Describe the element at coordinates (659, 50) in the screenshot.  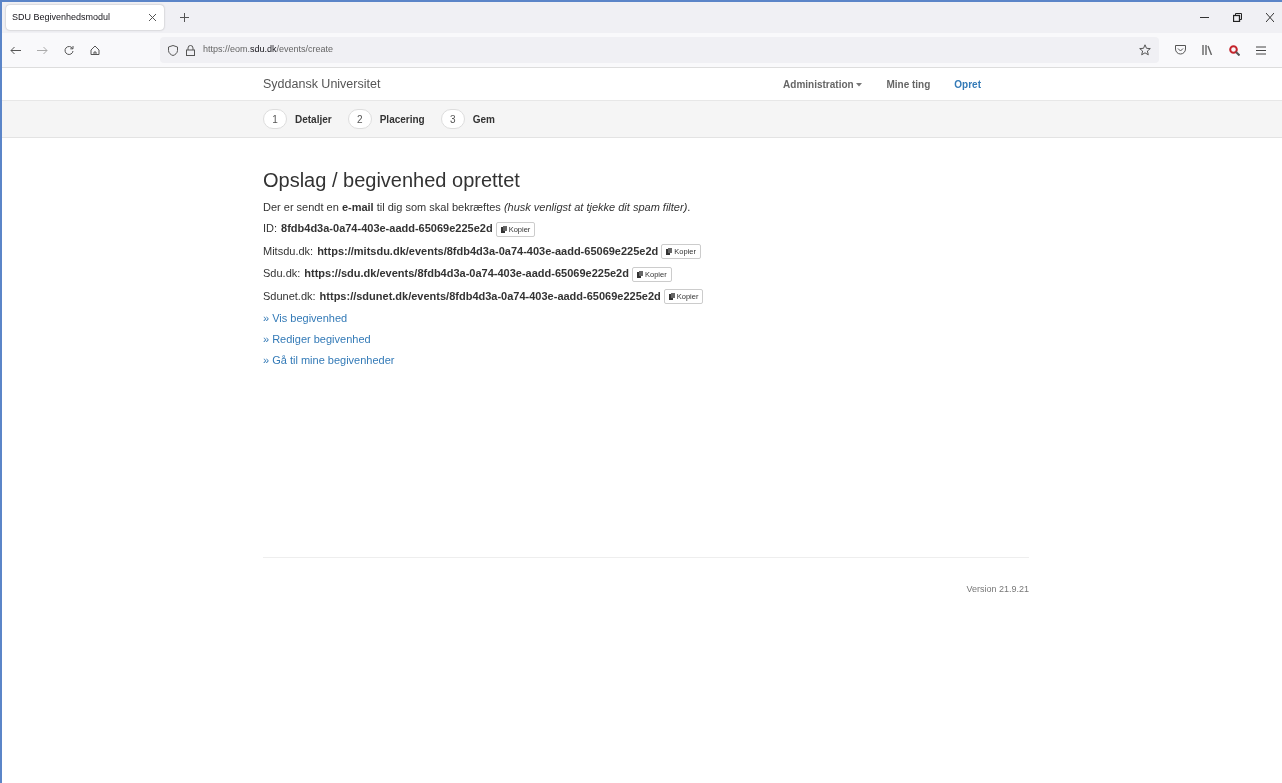
I see `address-bar: https://eom.sdu.dk/events/create` at that location.